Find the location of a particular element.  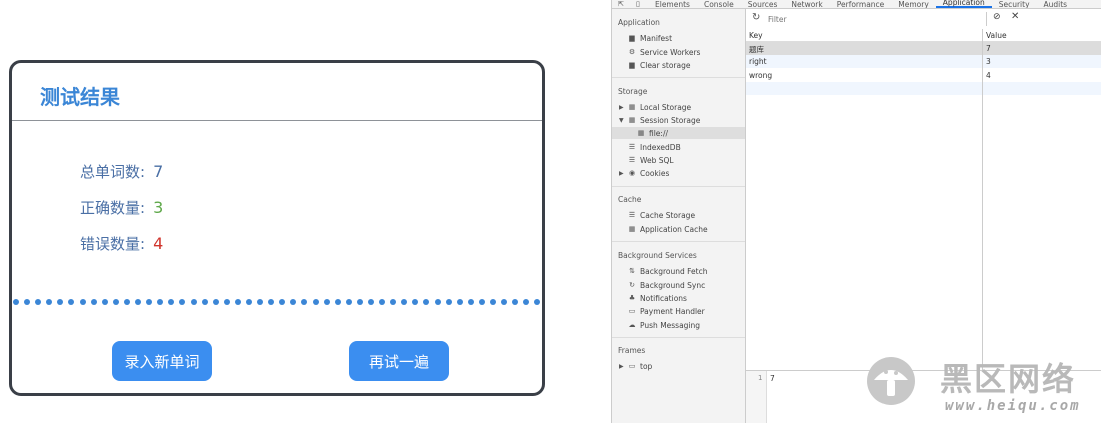

tab-application: Application is located at coordinates (963, 4).